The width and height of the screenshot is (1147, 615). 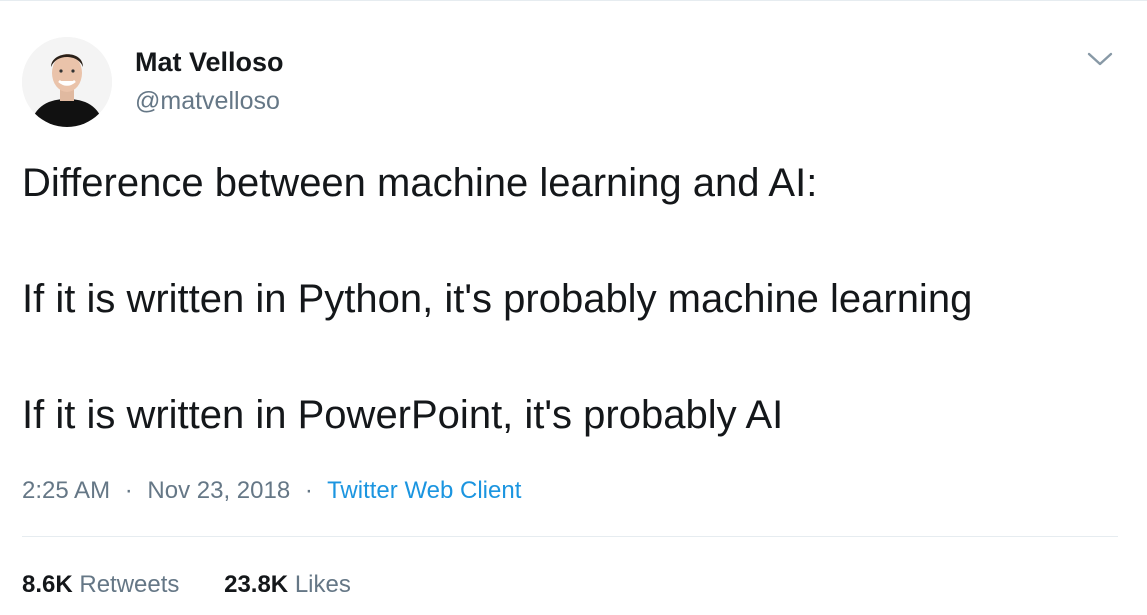 I want to click on likes-count: 23.8K, so click(x=256, y=584).